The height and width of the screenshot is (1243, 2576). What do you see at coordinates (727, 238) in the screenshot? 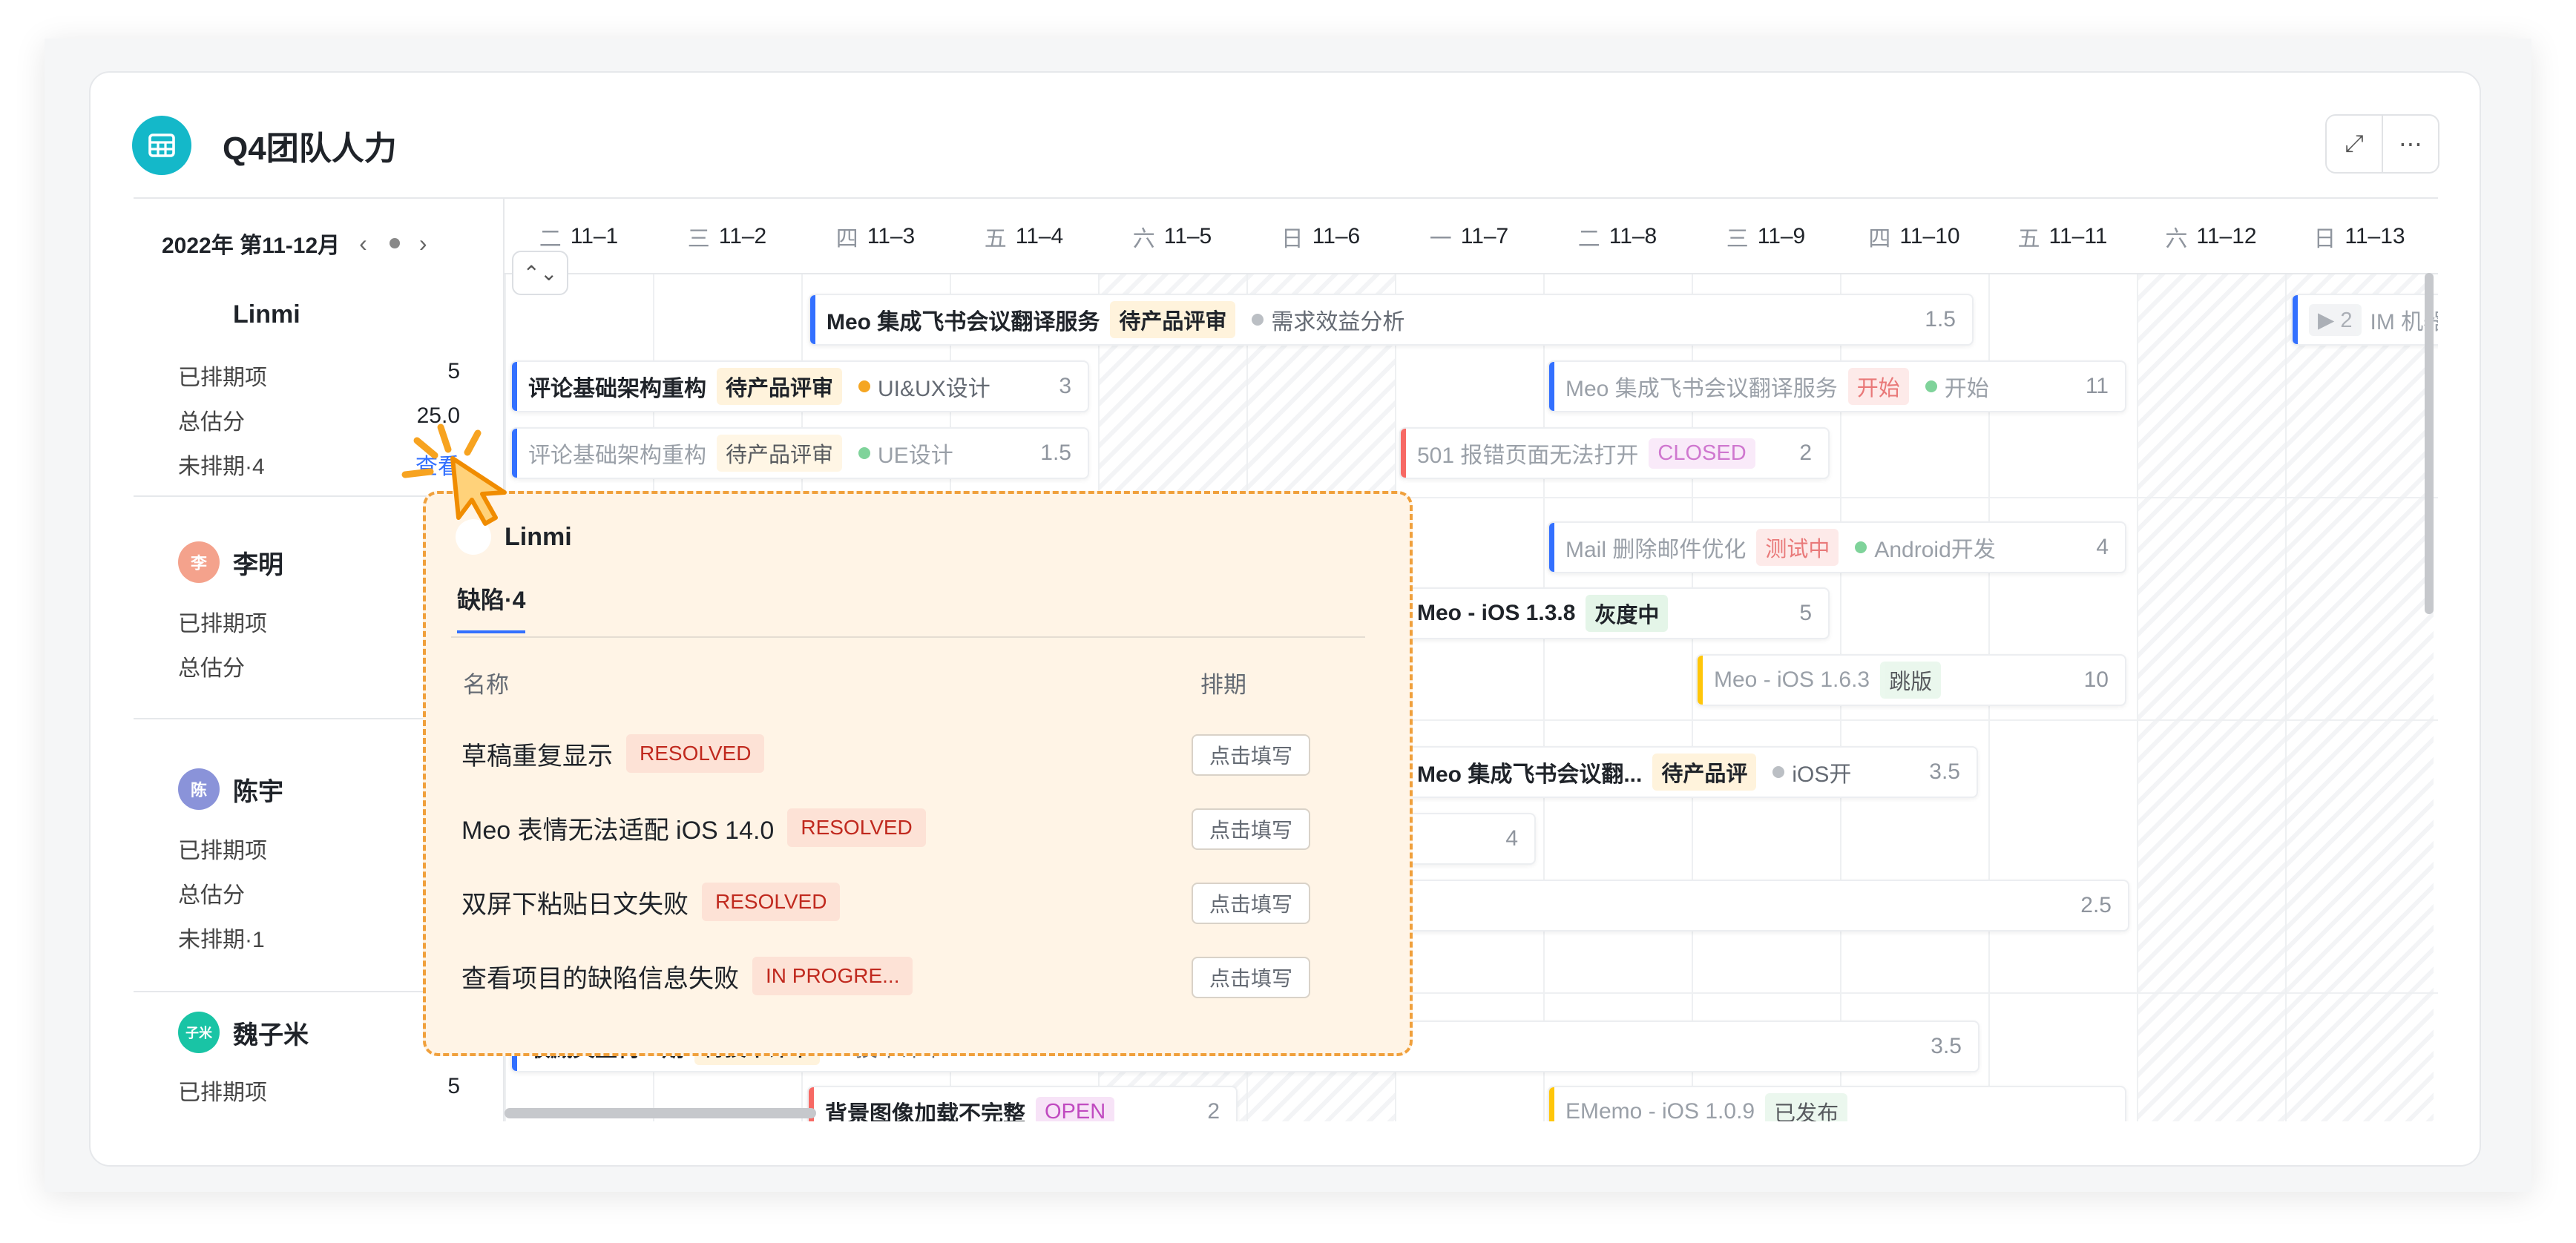
I see `day-cell: 三 11–2` at bounding box center [727, 238].